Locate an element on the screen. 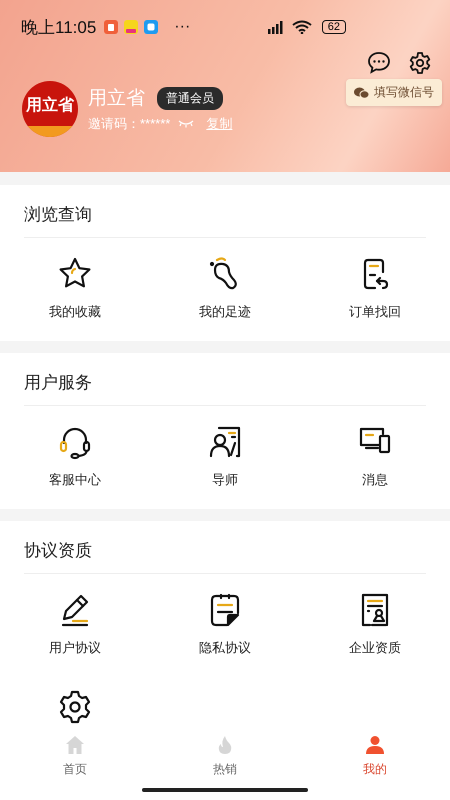  menu-item-label: 消息 is located at coordinates (375, 480).